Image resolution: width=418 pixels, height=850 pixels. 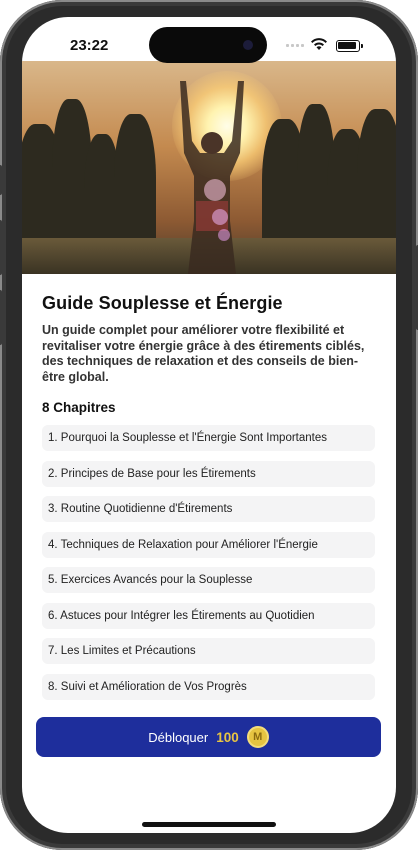 I want to click on battery-icon, so click(x=349, y=46).